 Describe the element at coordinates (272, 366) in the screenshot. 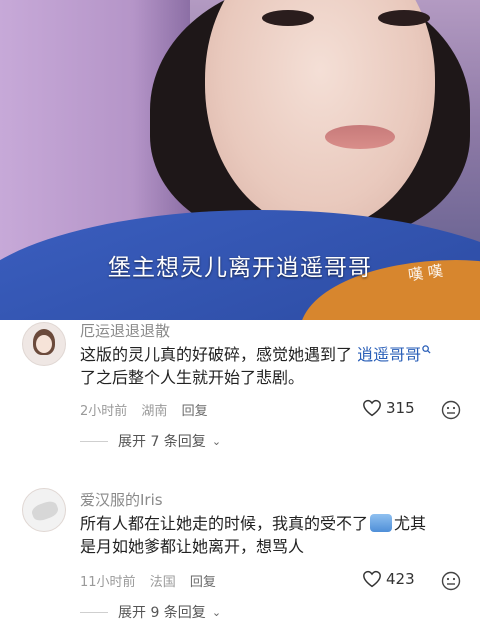

I see `comment-text: 这版的灵儿真的好破碎，感觉她遇到了 逍遥哥哥了之后整个人生就开始了悲剧。` at that location.